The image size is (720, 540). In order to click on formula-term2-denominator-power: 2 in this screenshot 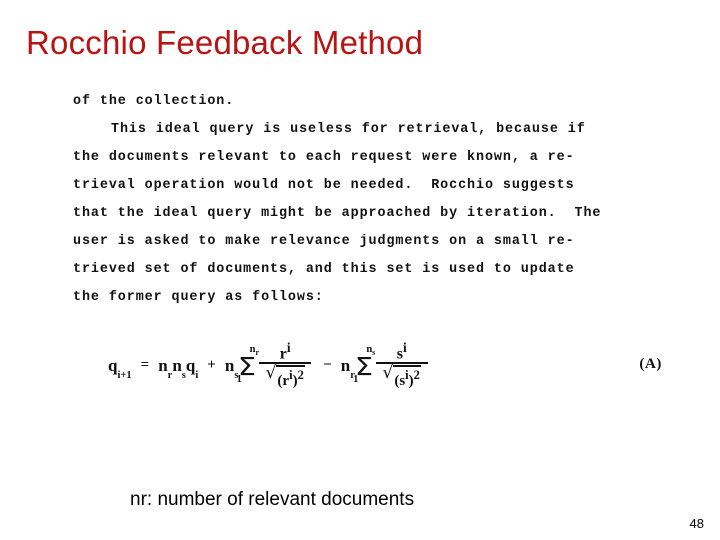, I will do `click(300, 375)`.